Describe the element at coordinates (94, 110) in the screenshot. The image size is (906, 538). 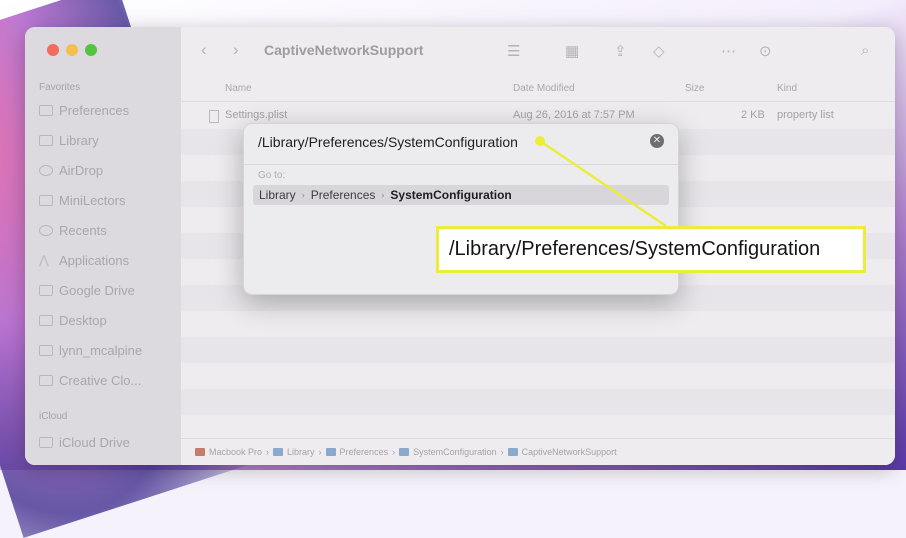
I see `sidebar-item-label: Preferences` at that location.